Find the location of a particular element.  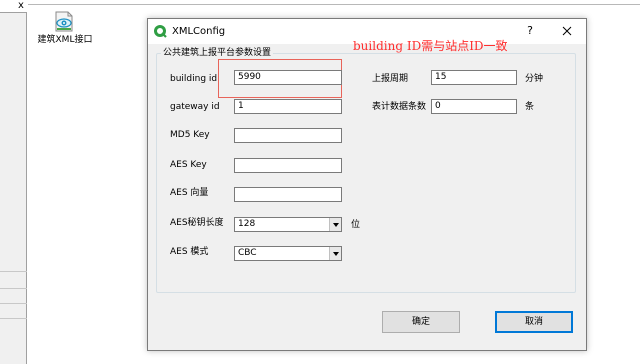

cancel-button: 取消 is located at coordinates (534, 322).